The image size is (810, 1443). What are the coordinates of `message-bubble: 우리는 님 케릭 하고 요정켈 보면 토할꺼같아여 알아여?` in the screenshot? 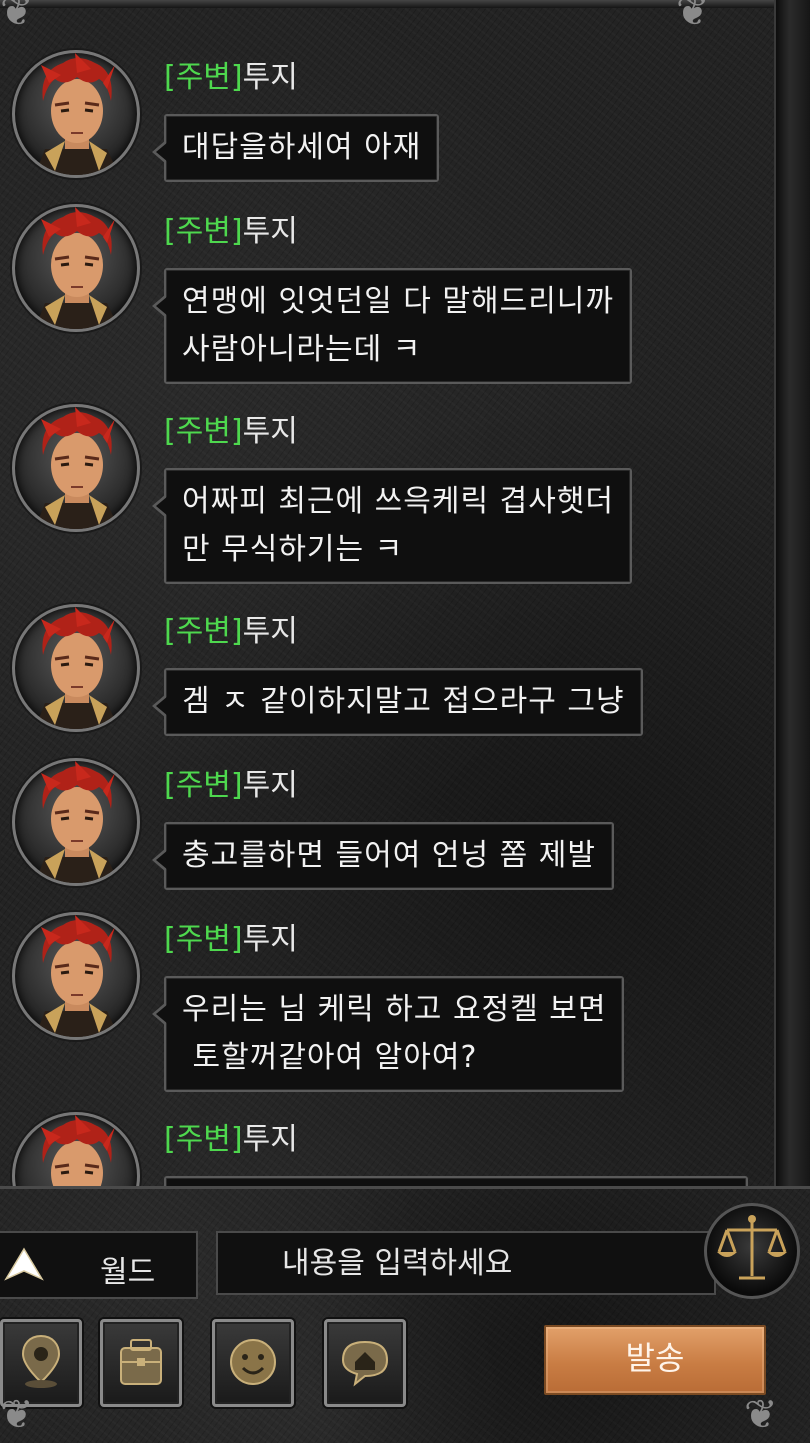 It's located at (388, 1034).